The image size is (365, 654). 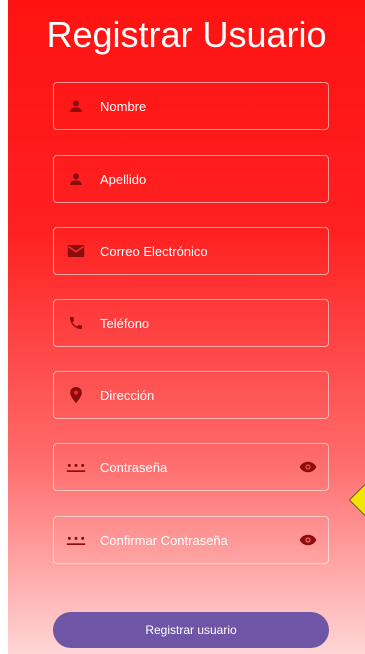 I want to click on apellido-field: Apellido, so click(x=191, y=179).